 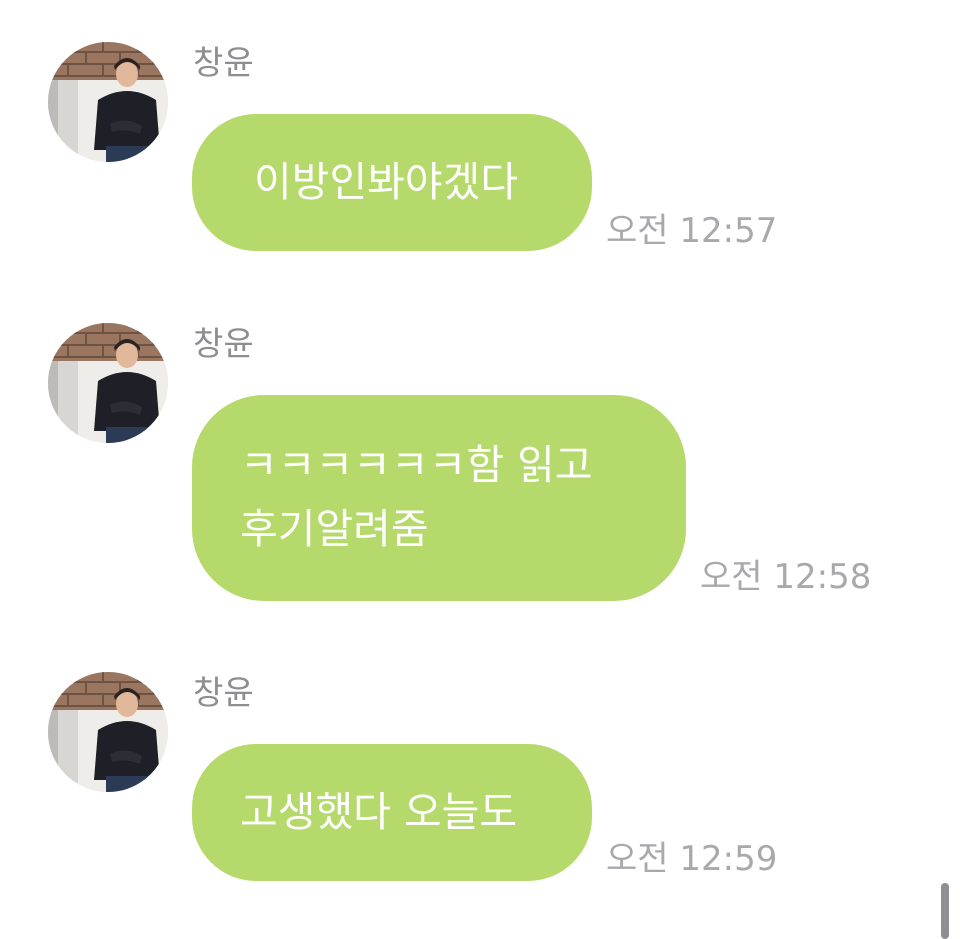 What do you see at coordinates (392, 182) in the screenshot?
I see `message-bubble: 이방인봐야겠다` at bounding box center [392, 182].